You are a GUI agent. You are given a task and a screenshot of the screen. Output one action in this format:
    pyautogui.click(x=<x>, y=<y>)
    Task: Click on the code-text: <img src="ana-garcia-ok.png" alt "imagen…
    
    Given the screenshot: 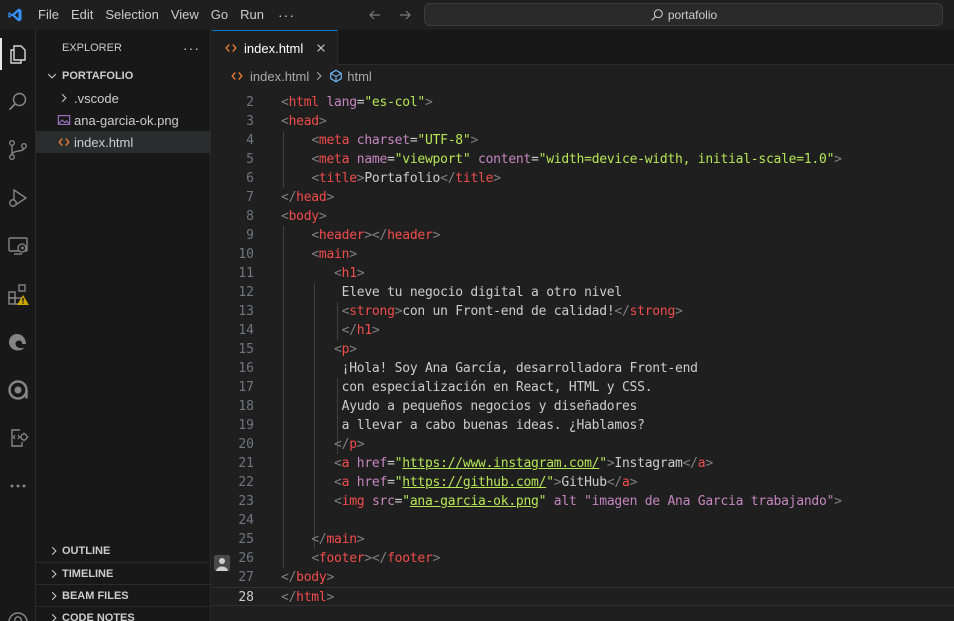 What is the action you would take?
    pyautogui.click(x=588, y=501)
    